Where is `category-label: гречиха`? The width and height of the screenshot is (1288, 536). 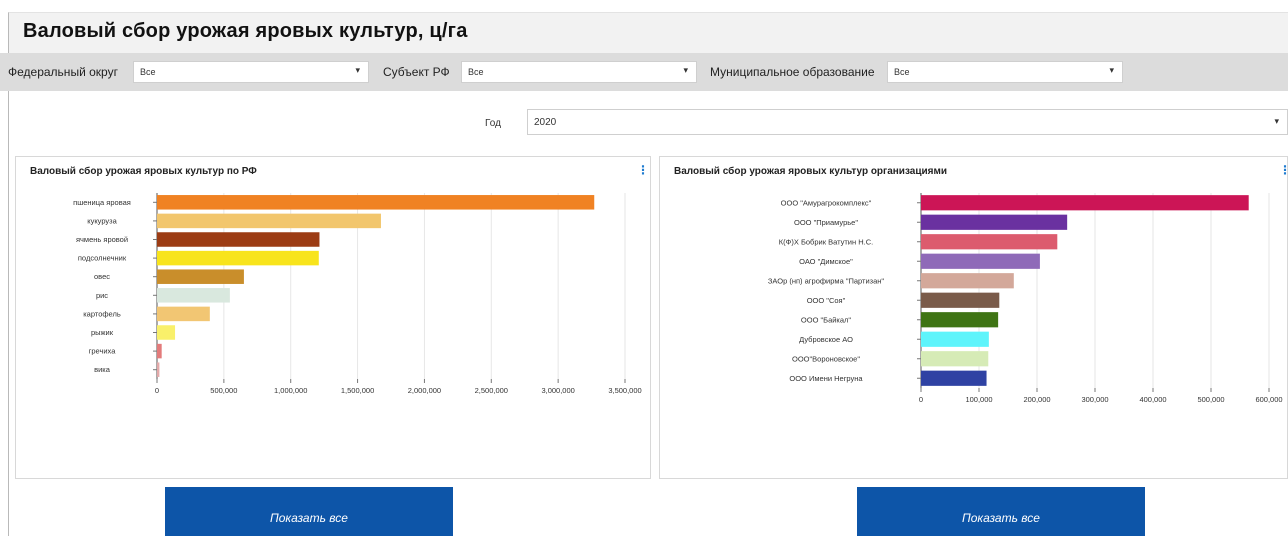 category-label: гречиха is located at coordinates (103, 351).